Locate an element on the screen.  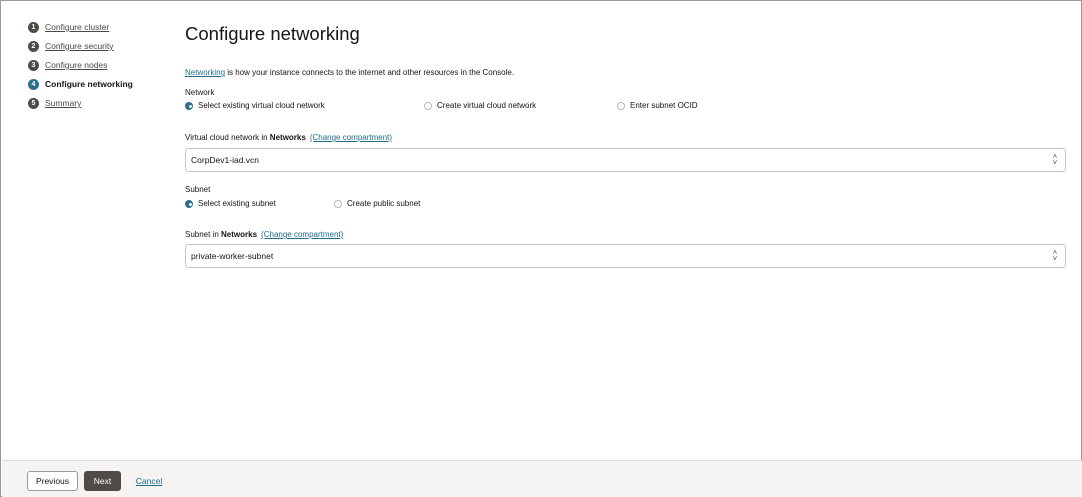
vcn-change-compartment-link: (Change compartment) is located at coordinates (351, 137).